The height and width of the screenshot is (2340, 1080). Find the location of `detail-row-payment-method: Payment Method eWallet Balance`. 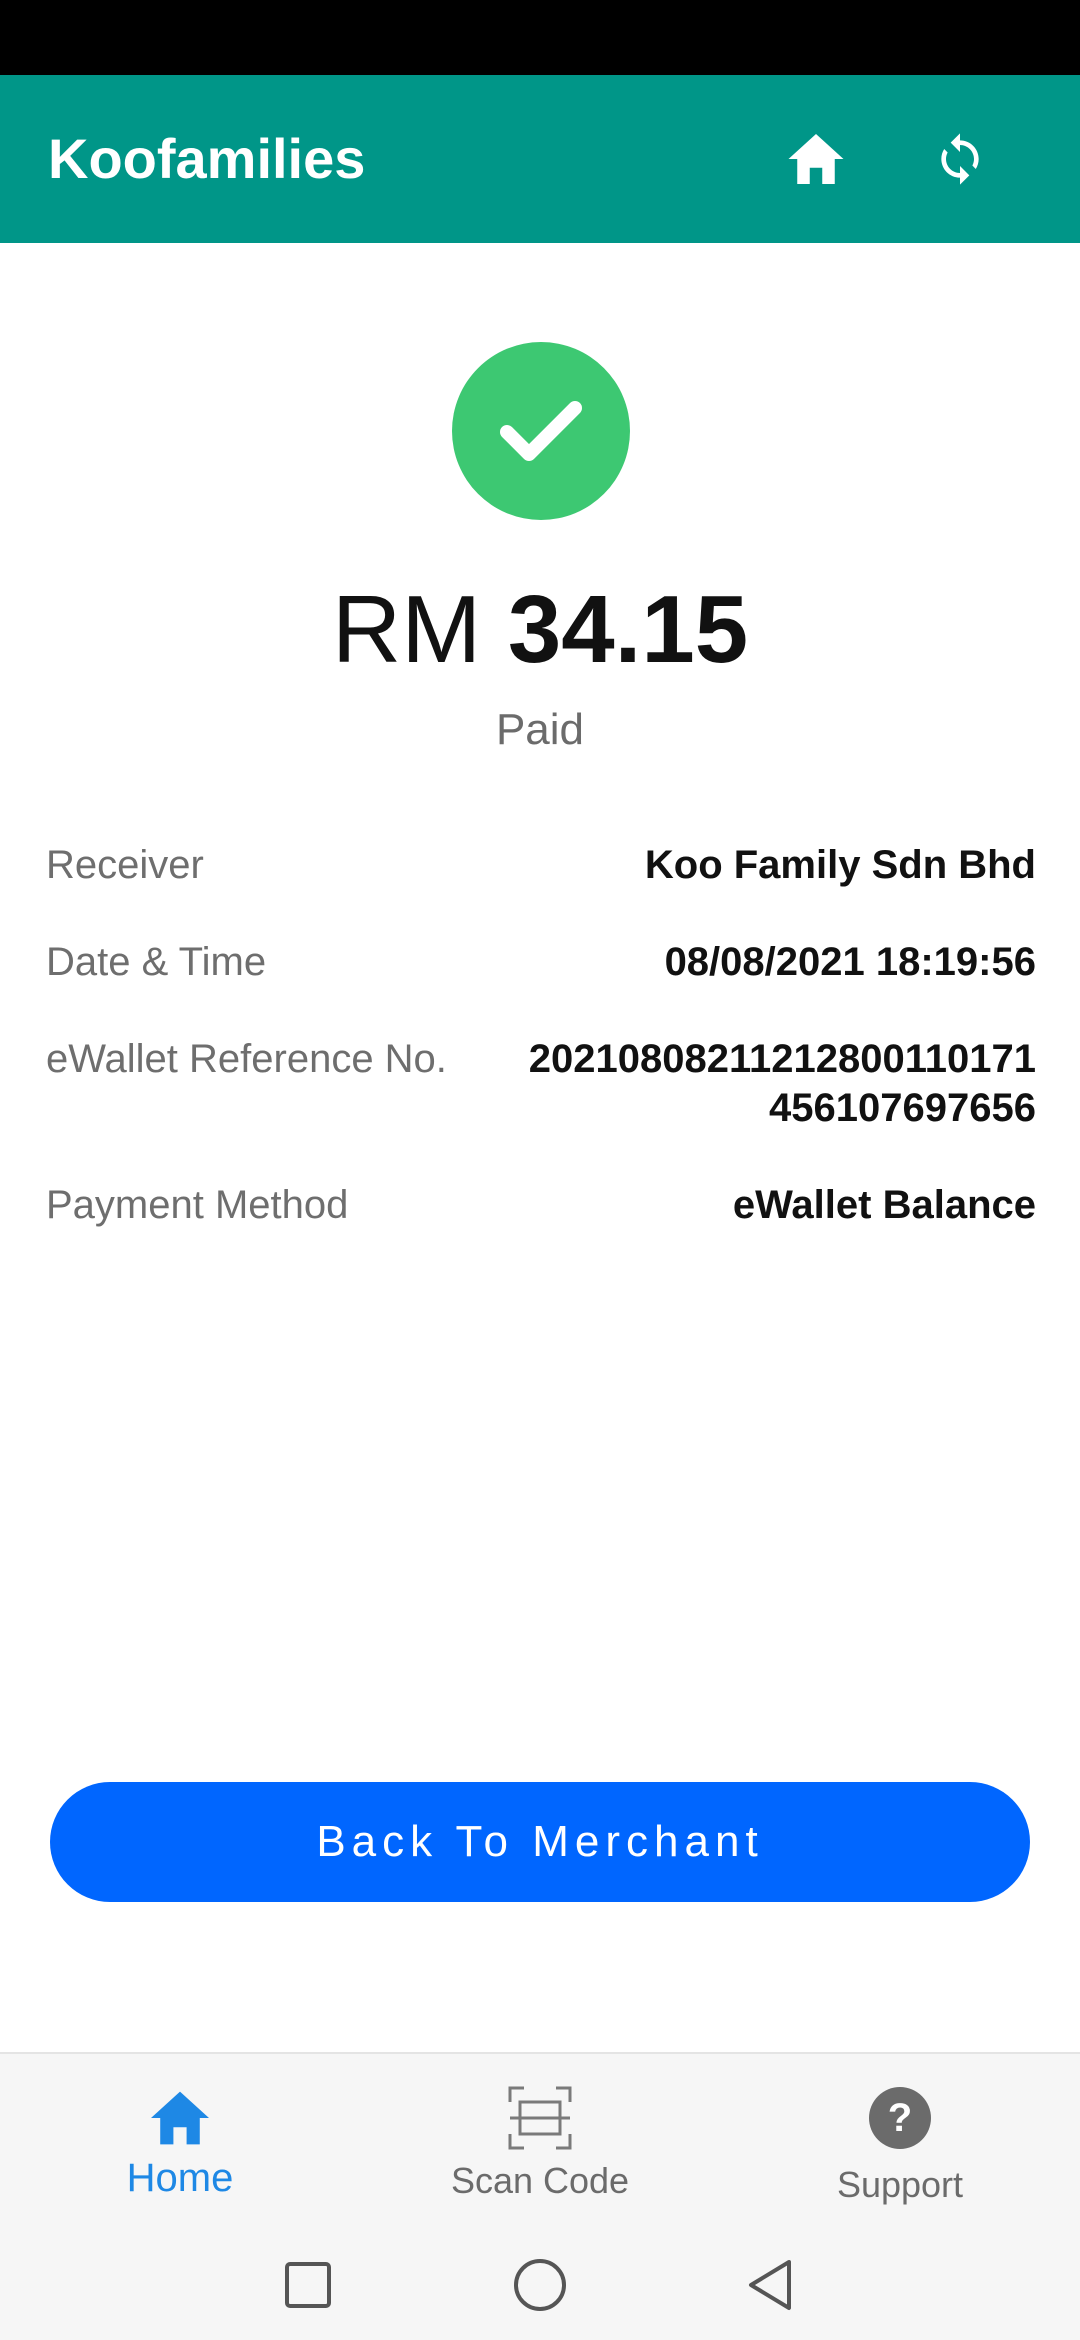

detail-row-payment-method: Payment Method eWallet Balance is located at coordinates (541, 1205).